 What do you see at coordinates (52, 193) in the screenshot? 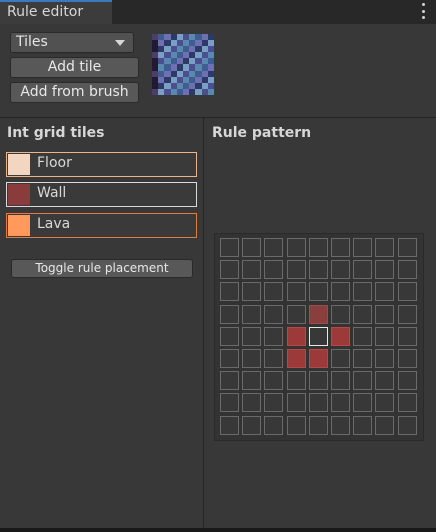
I see `tile-label: Wall` at bounding box center [52, 193].